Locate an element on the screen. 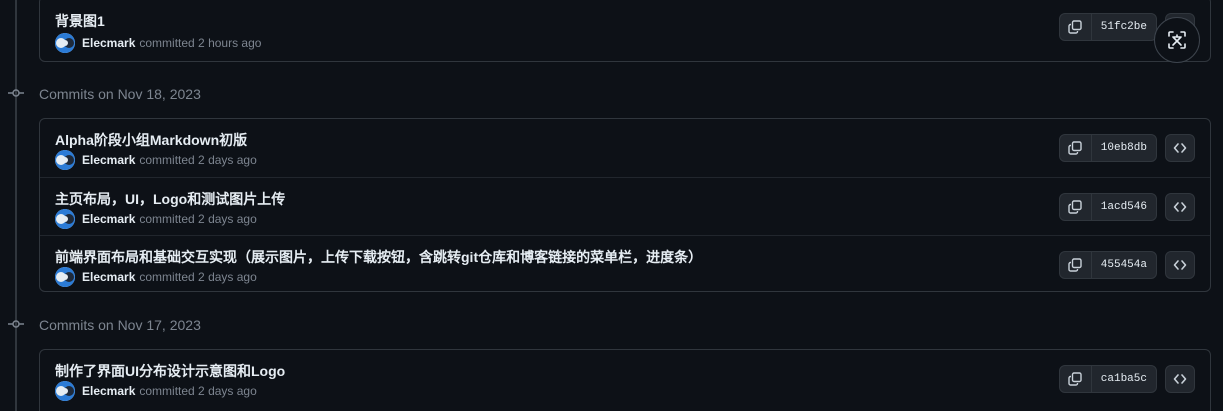 Image resolution: width=1223 pixels, height=411 pixels. commit-sha-link: ca1ba5c is located at coordinates (1124, 379).